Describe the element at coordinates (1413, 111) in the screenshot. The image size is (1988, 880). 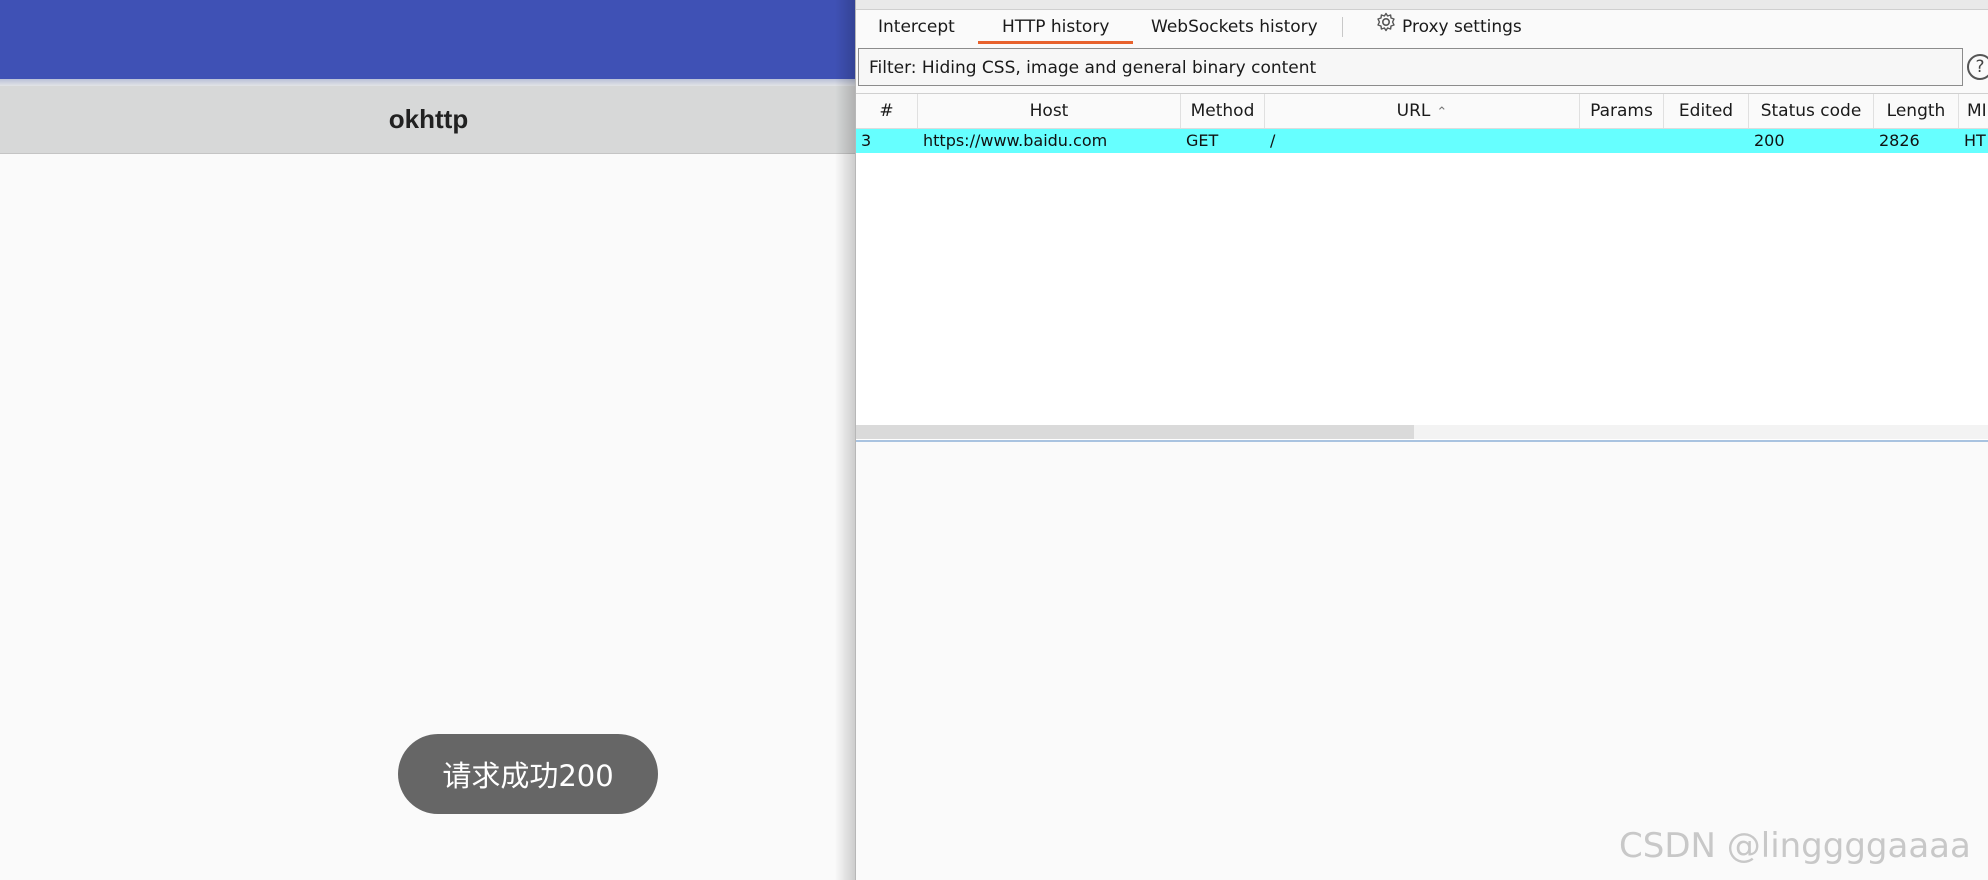
I see `column-header-url-label: URL` at that location.